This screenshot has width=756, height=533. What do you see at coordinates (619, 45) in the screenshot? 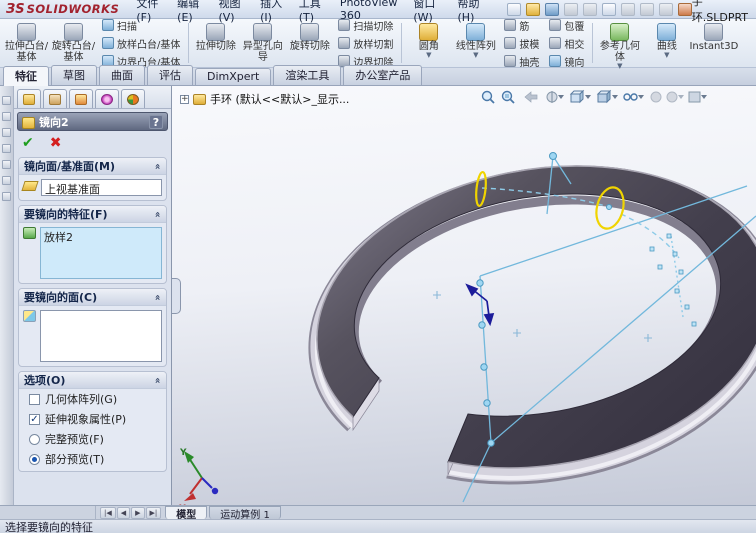
I see `reference-geometry-button: 参考几何体 ▼` at bounding box center [619, 45].